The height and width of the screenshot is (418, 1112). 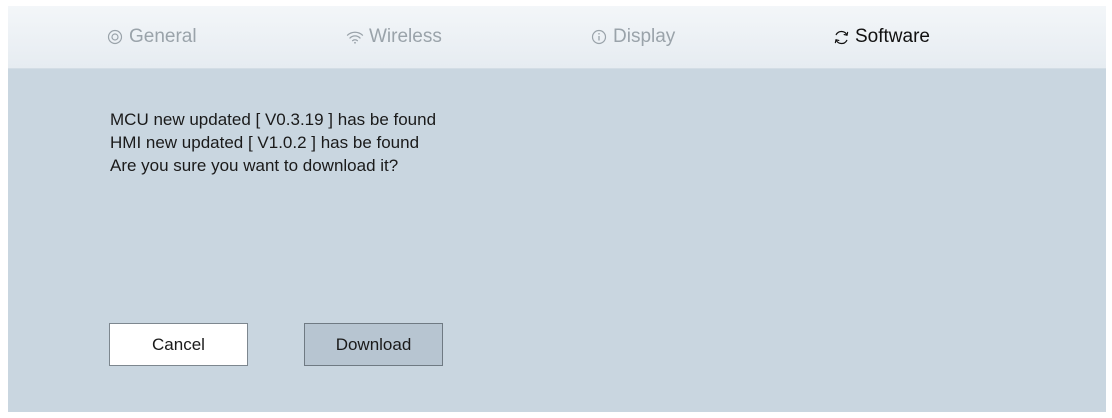 What do you see at coordinates (599, 37) in the screenshot?
I see `info-icon` at bounding box center [599, 37].